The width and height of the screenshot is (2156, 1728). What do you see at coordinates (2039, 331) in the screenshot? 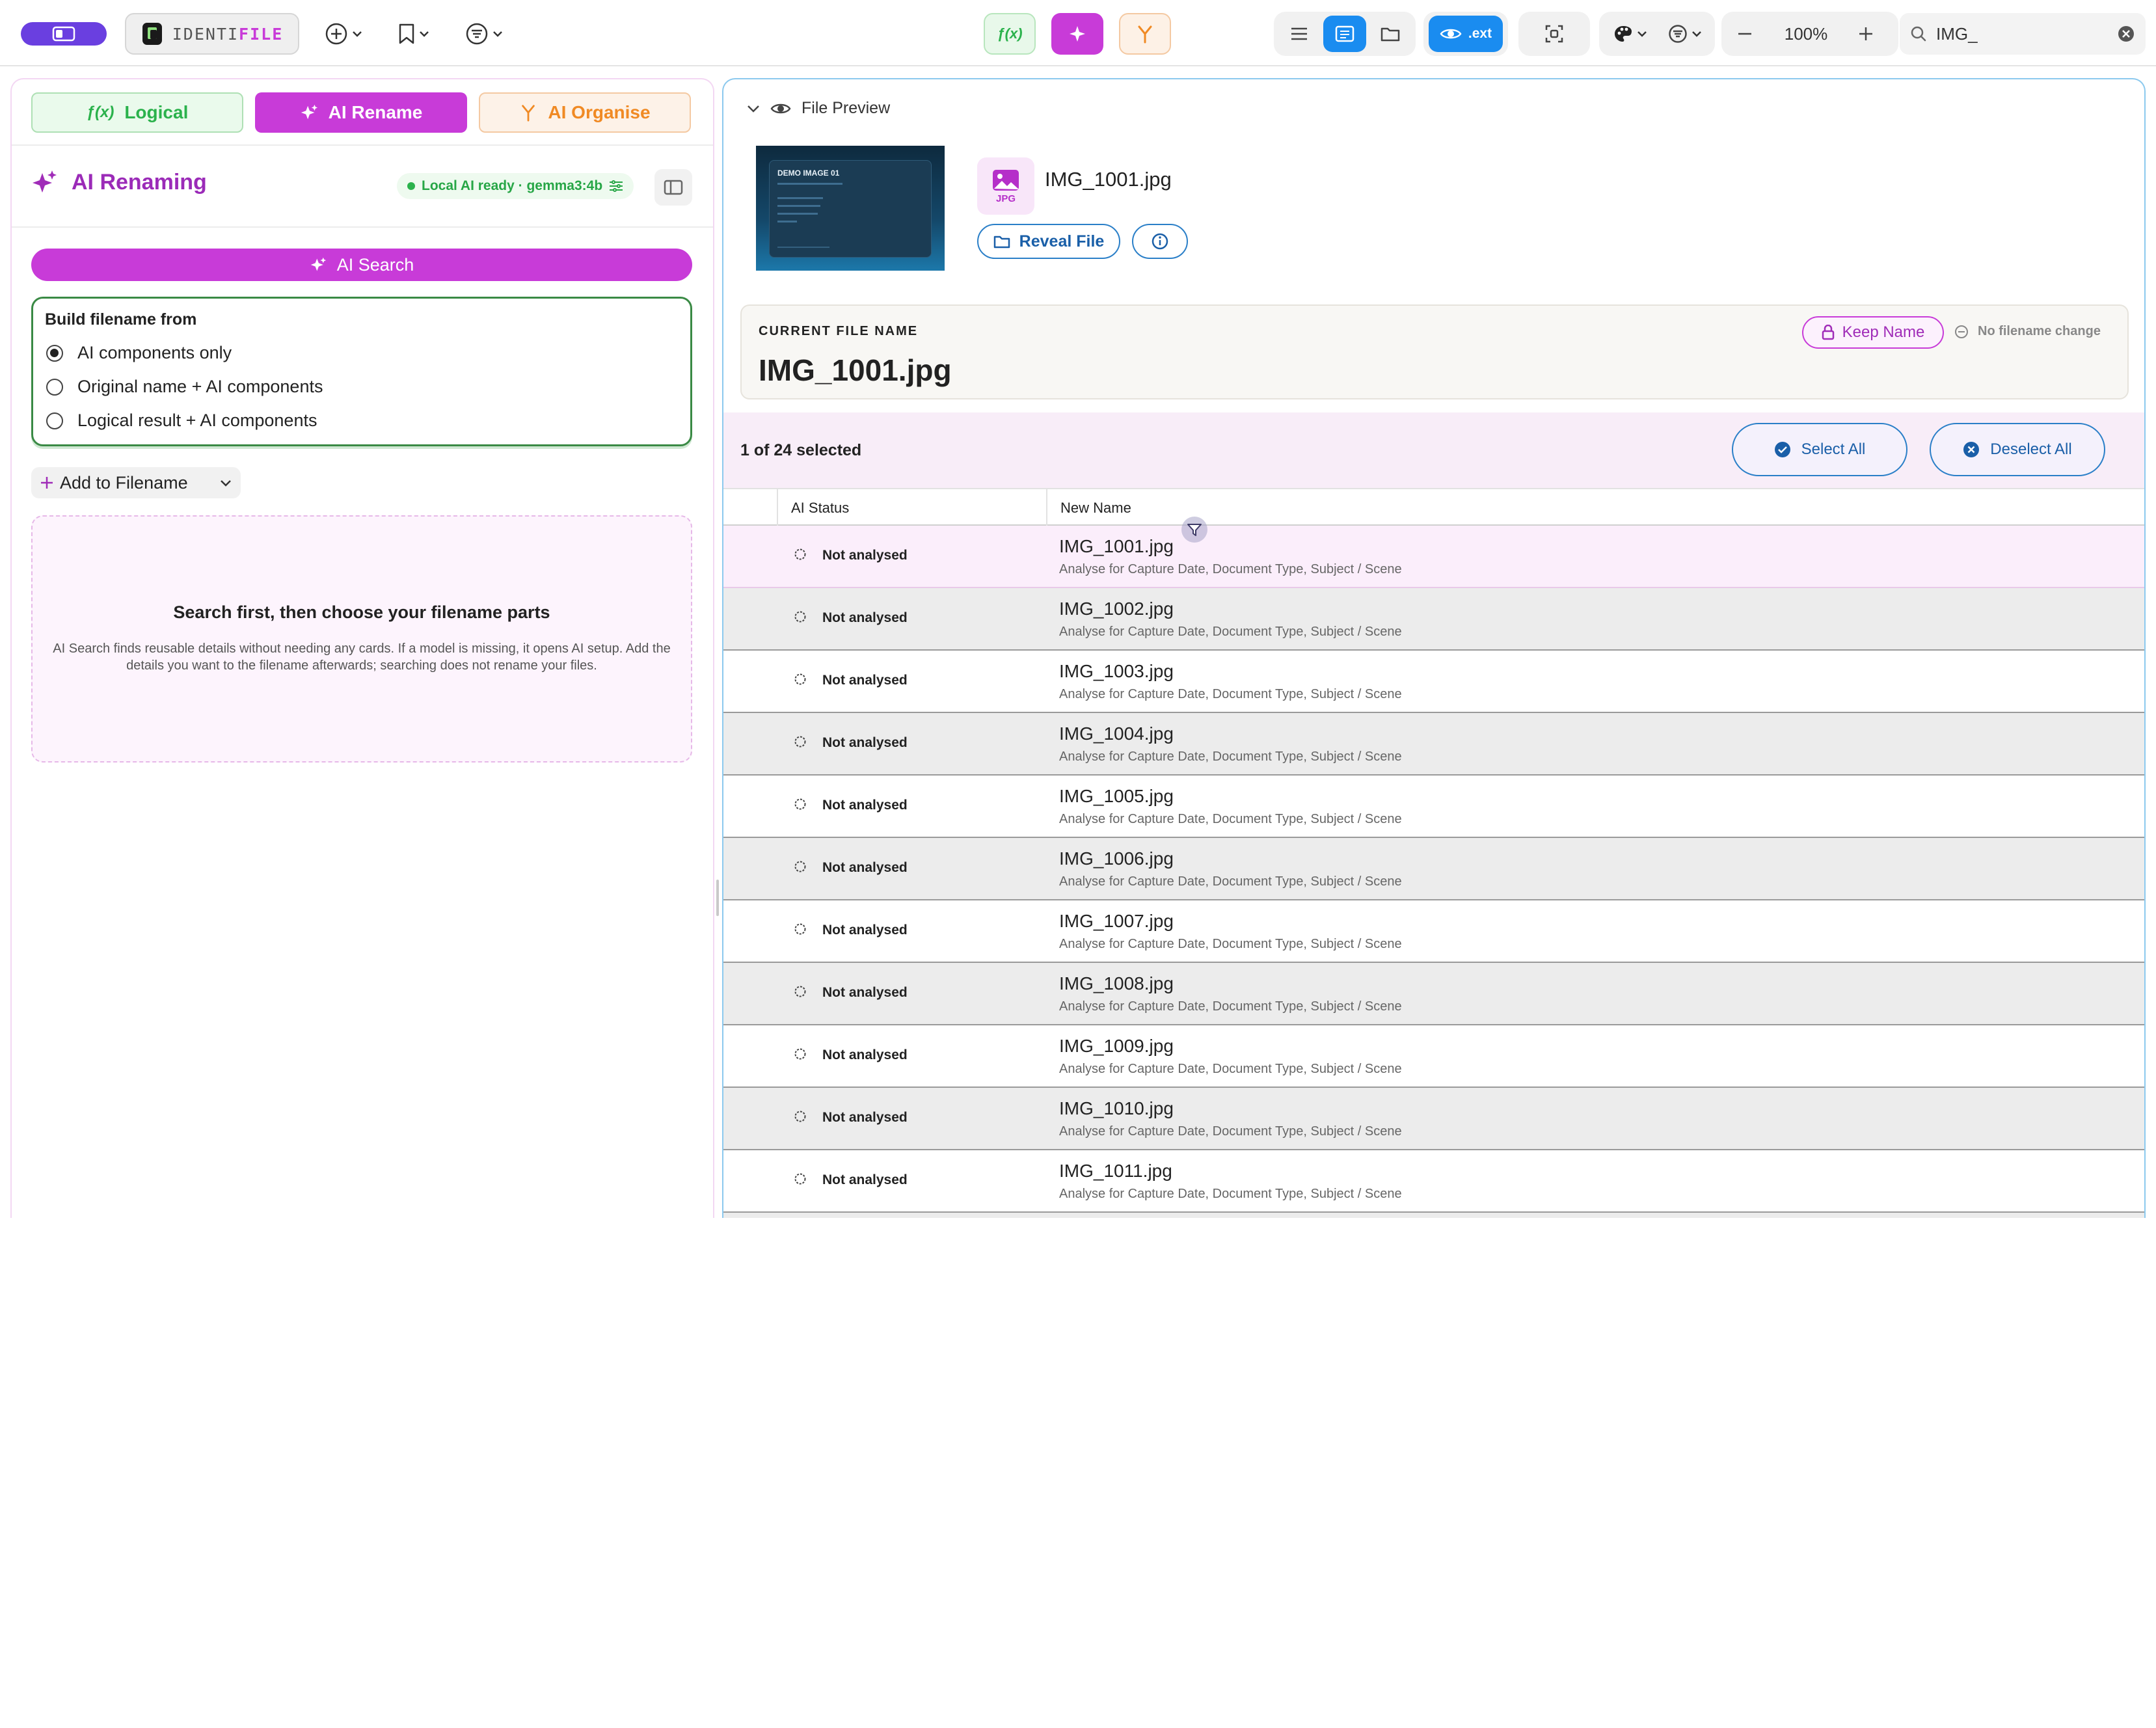
I see `filename-change-text: No filename change` at bounding box center [2039, 331].